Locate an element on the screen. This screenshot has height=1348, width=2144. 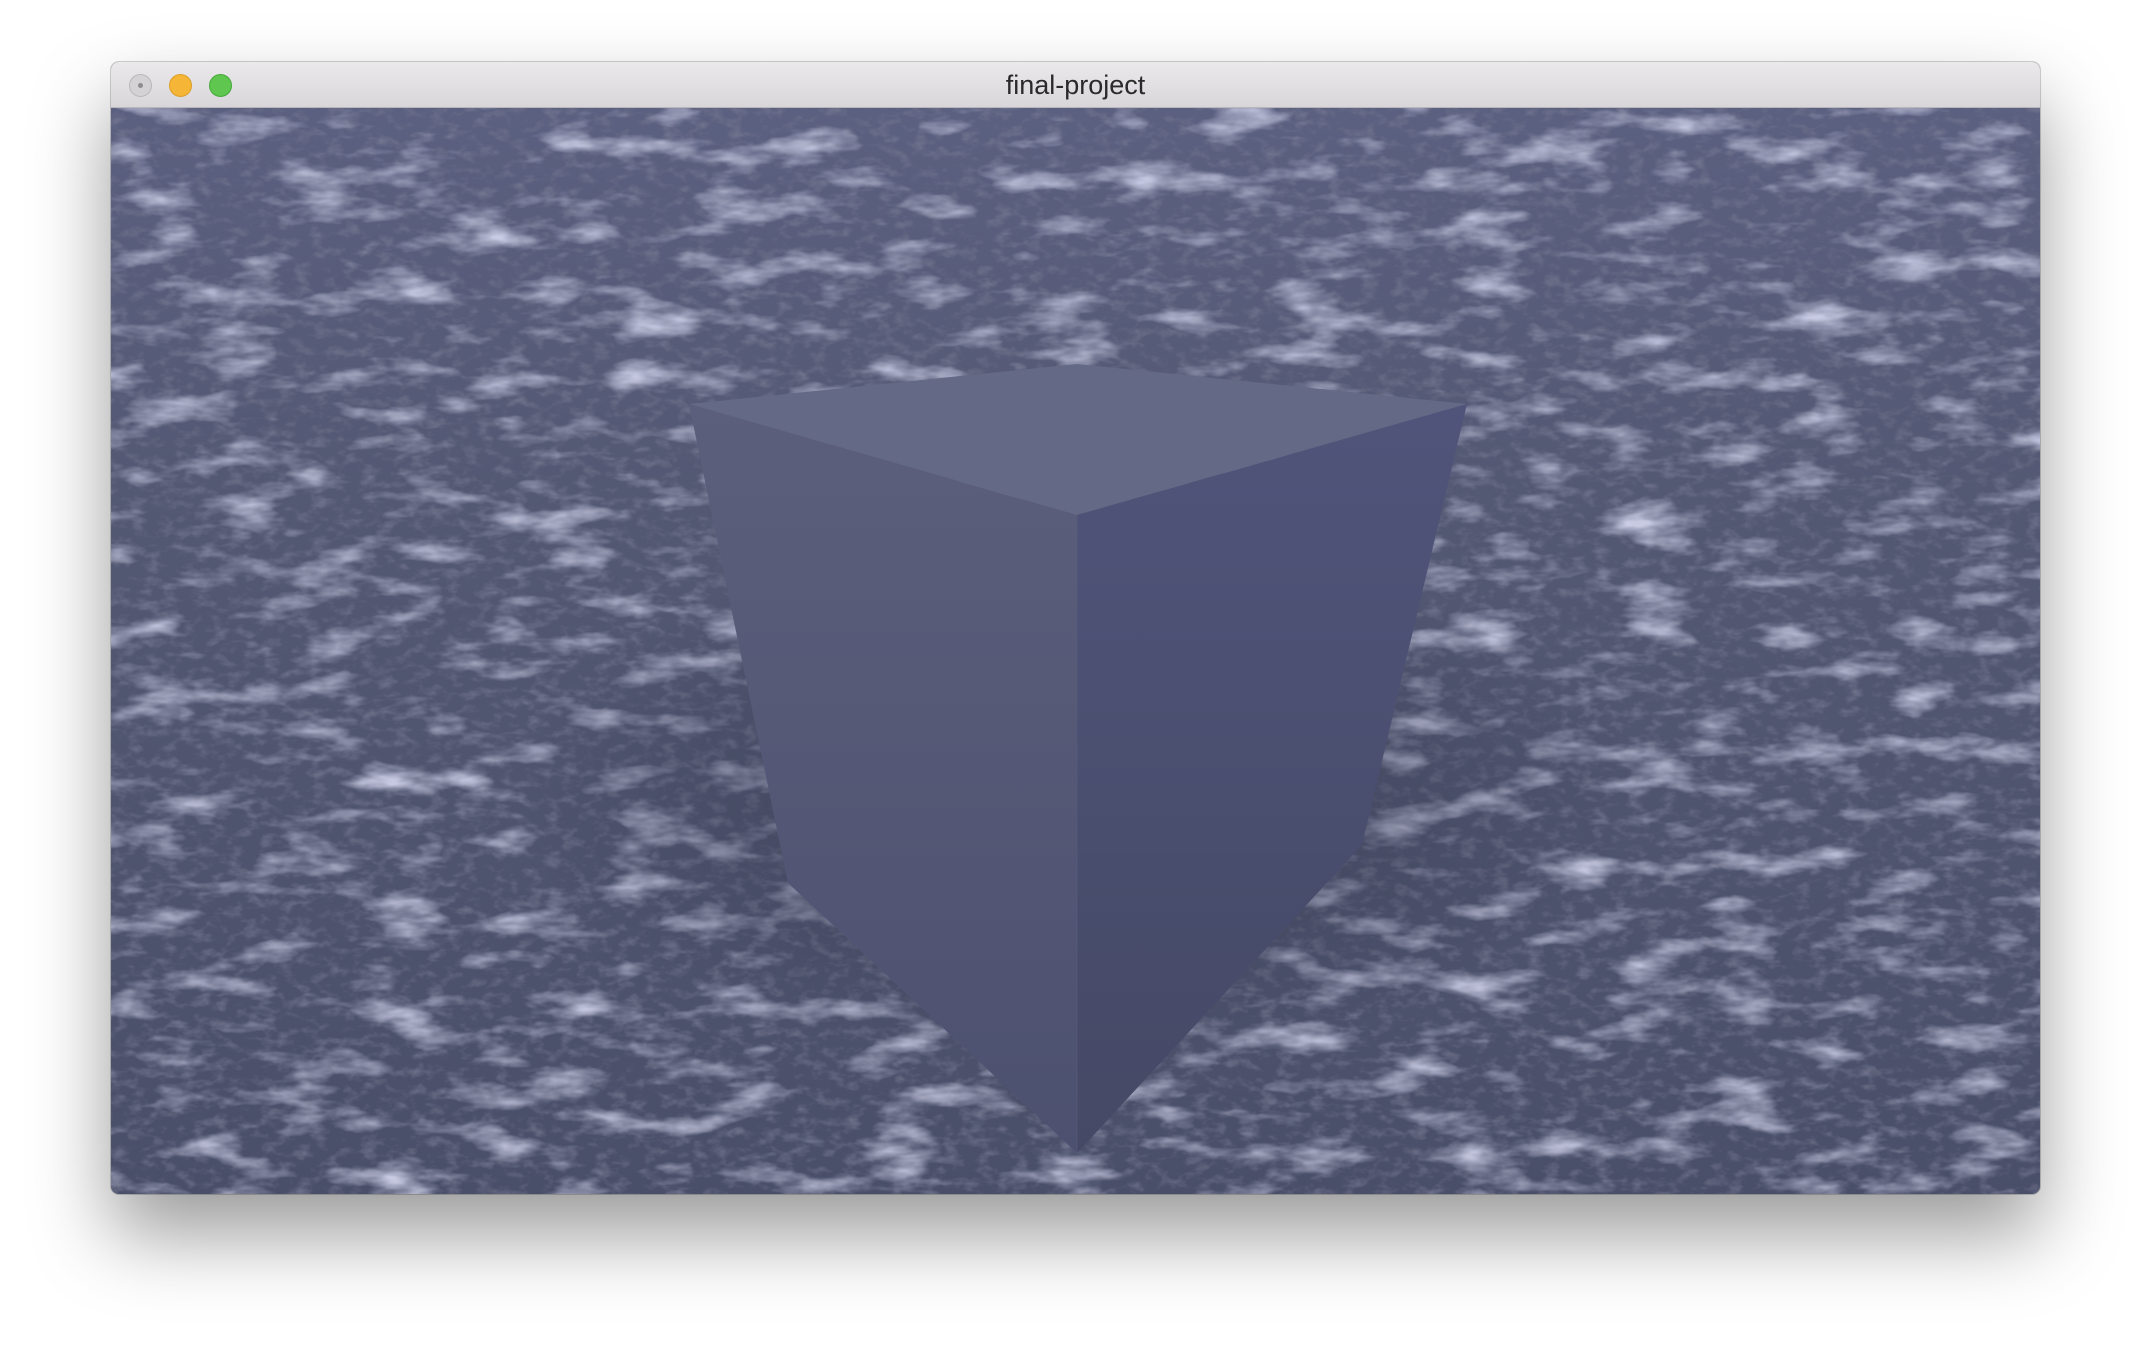
title-bar: final-project is located at coordinates (1075, 85).